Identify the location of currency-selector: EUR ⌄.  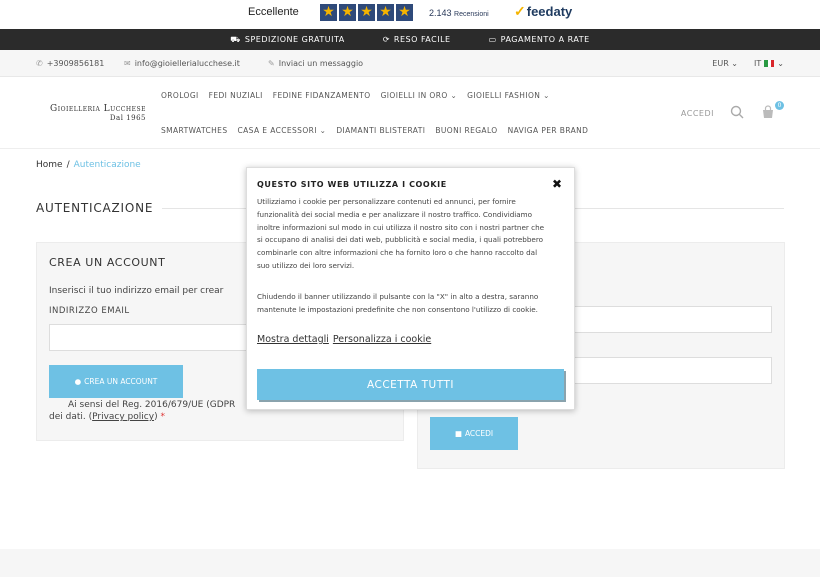
(725, 63).